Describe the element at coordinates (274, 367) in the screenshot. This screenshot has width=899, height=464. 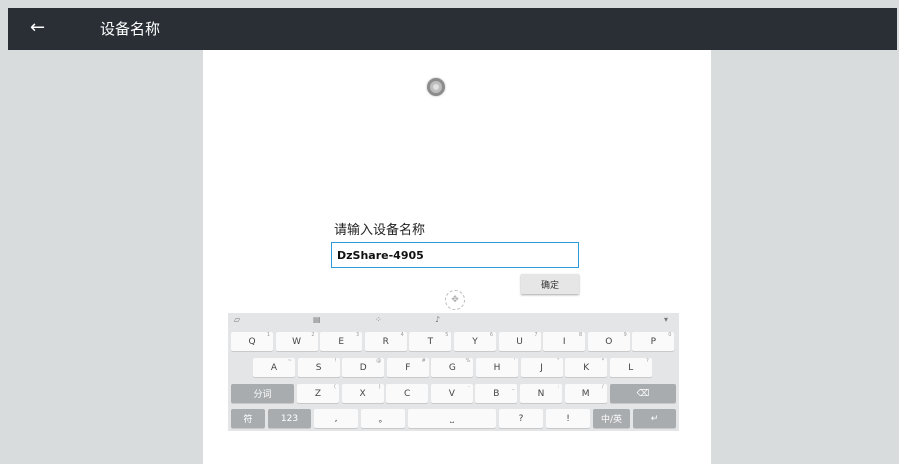
I see `key-a: A ~` at that location.